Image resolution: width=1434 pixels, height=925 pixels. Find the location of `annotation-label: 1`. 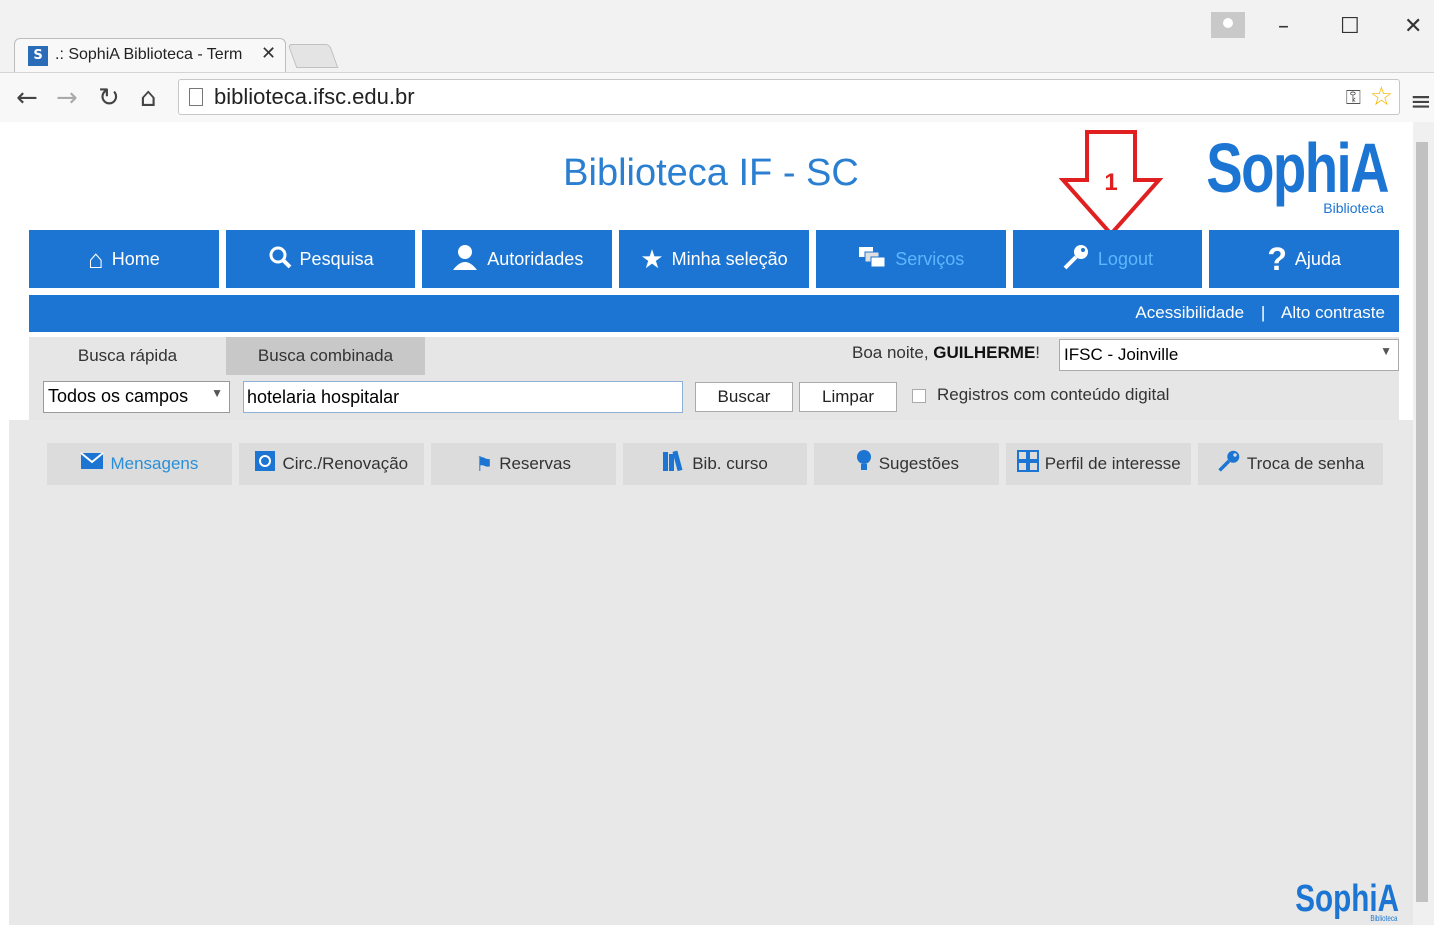

annotation-label: 1 is located at coordinates (1110, 182).